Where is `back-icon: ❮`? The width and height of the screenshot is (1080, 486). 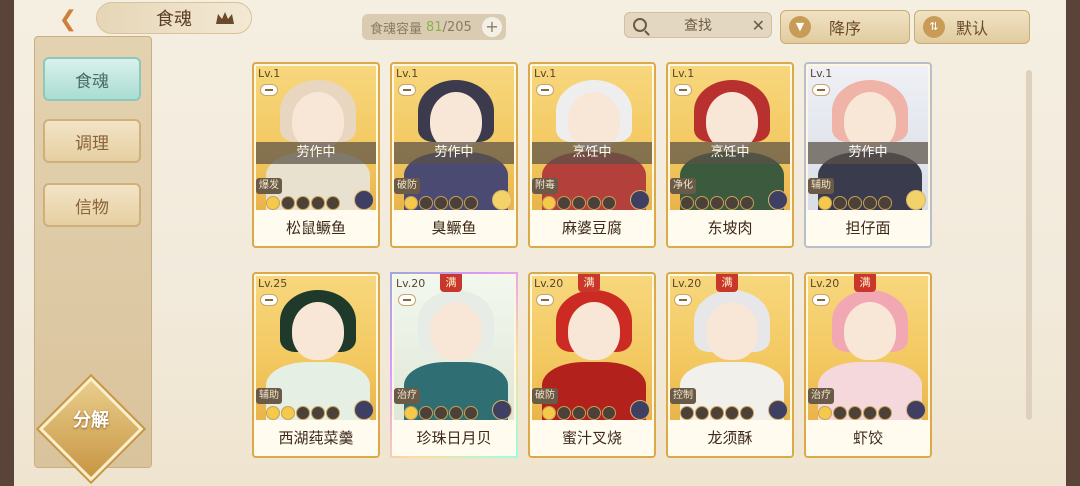 back-icon: ❮ is located at coordinates (68, 19).